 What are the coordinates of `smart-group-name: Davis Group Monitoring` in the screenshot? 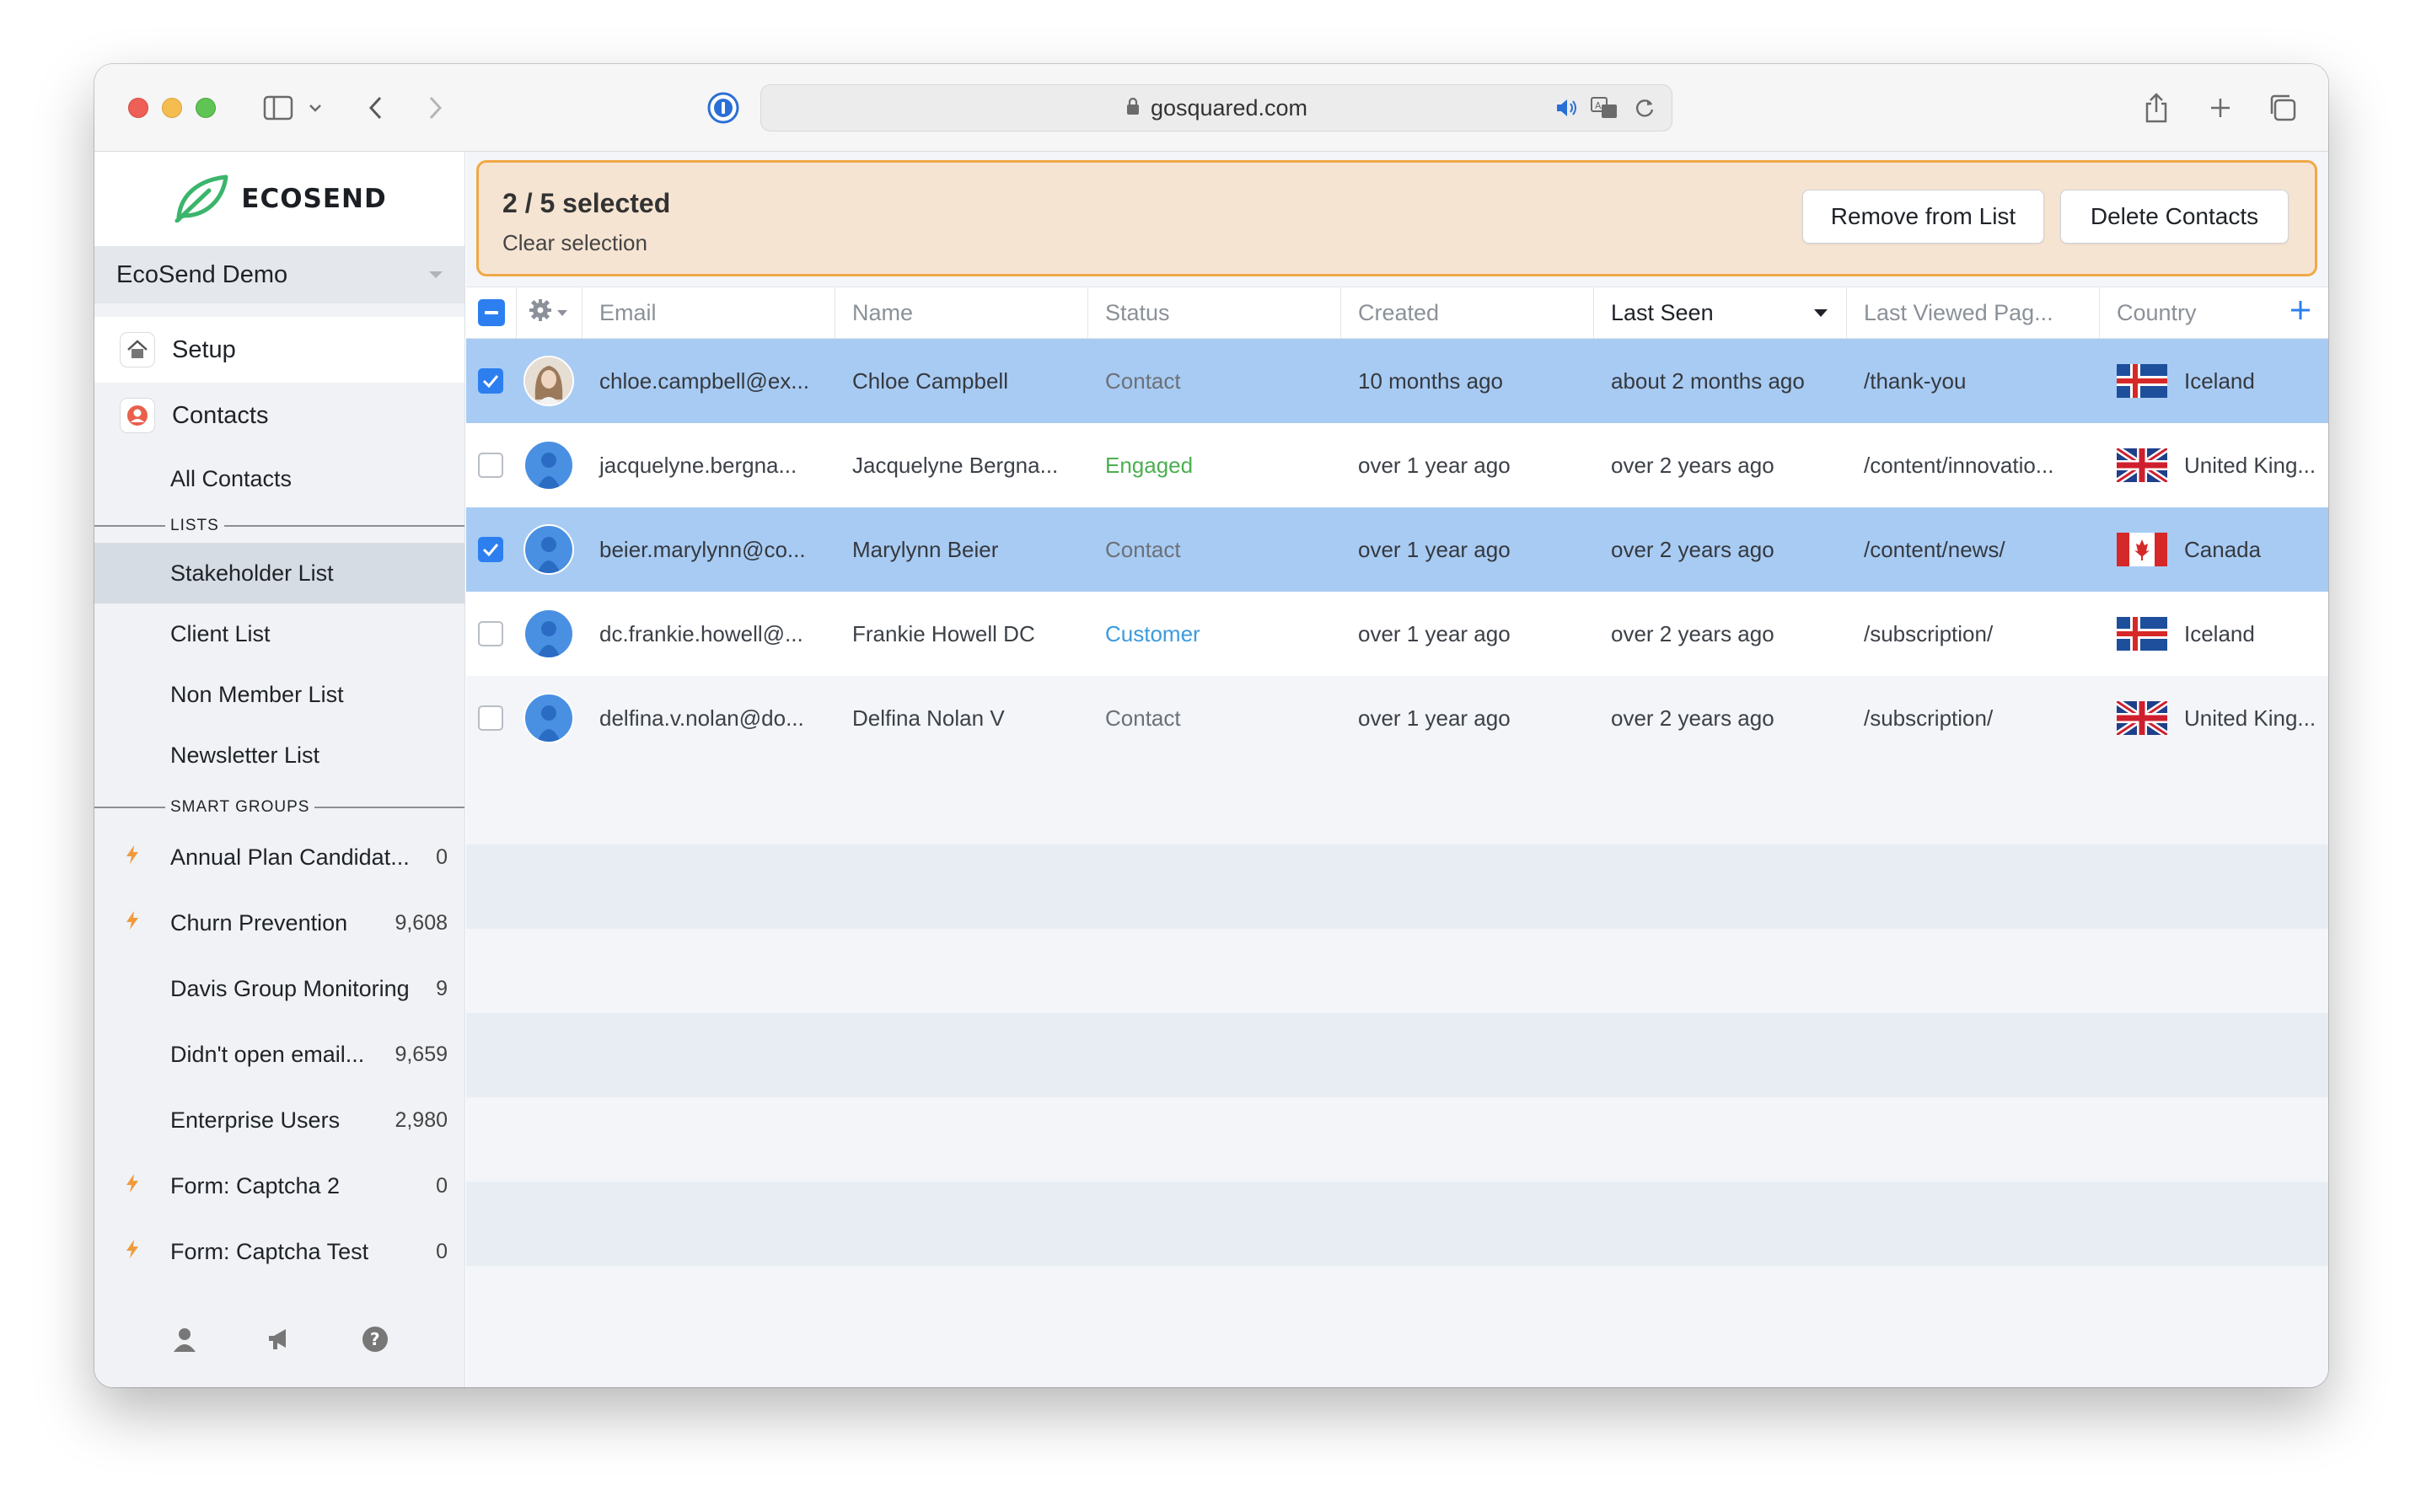 It's located at (290, 988).